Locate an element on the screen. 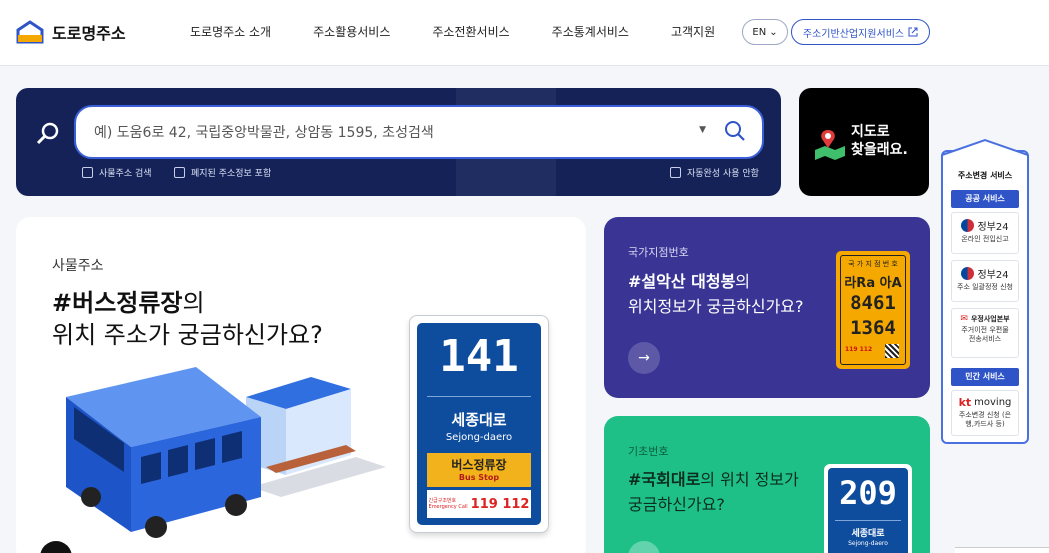  postal-brand: ✉ 우정사업본부 is located at coordinates (985, 319).